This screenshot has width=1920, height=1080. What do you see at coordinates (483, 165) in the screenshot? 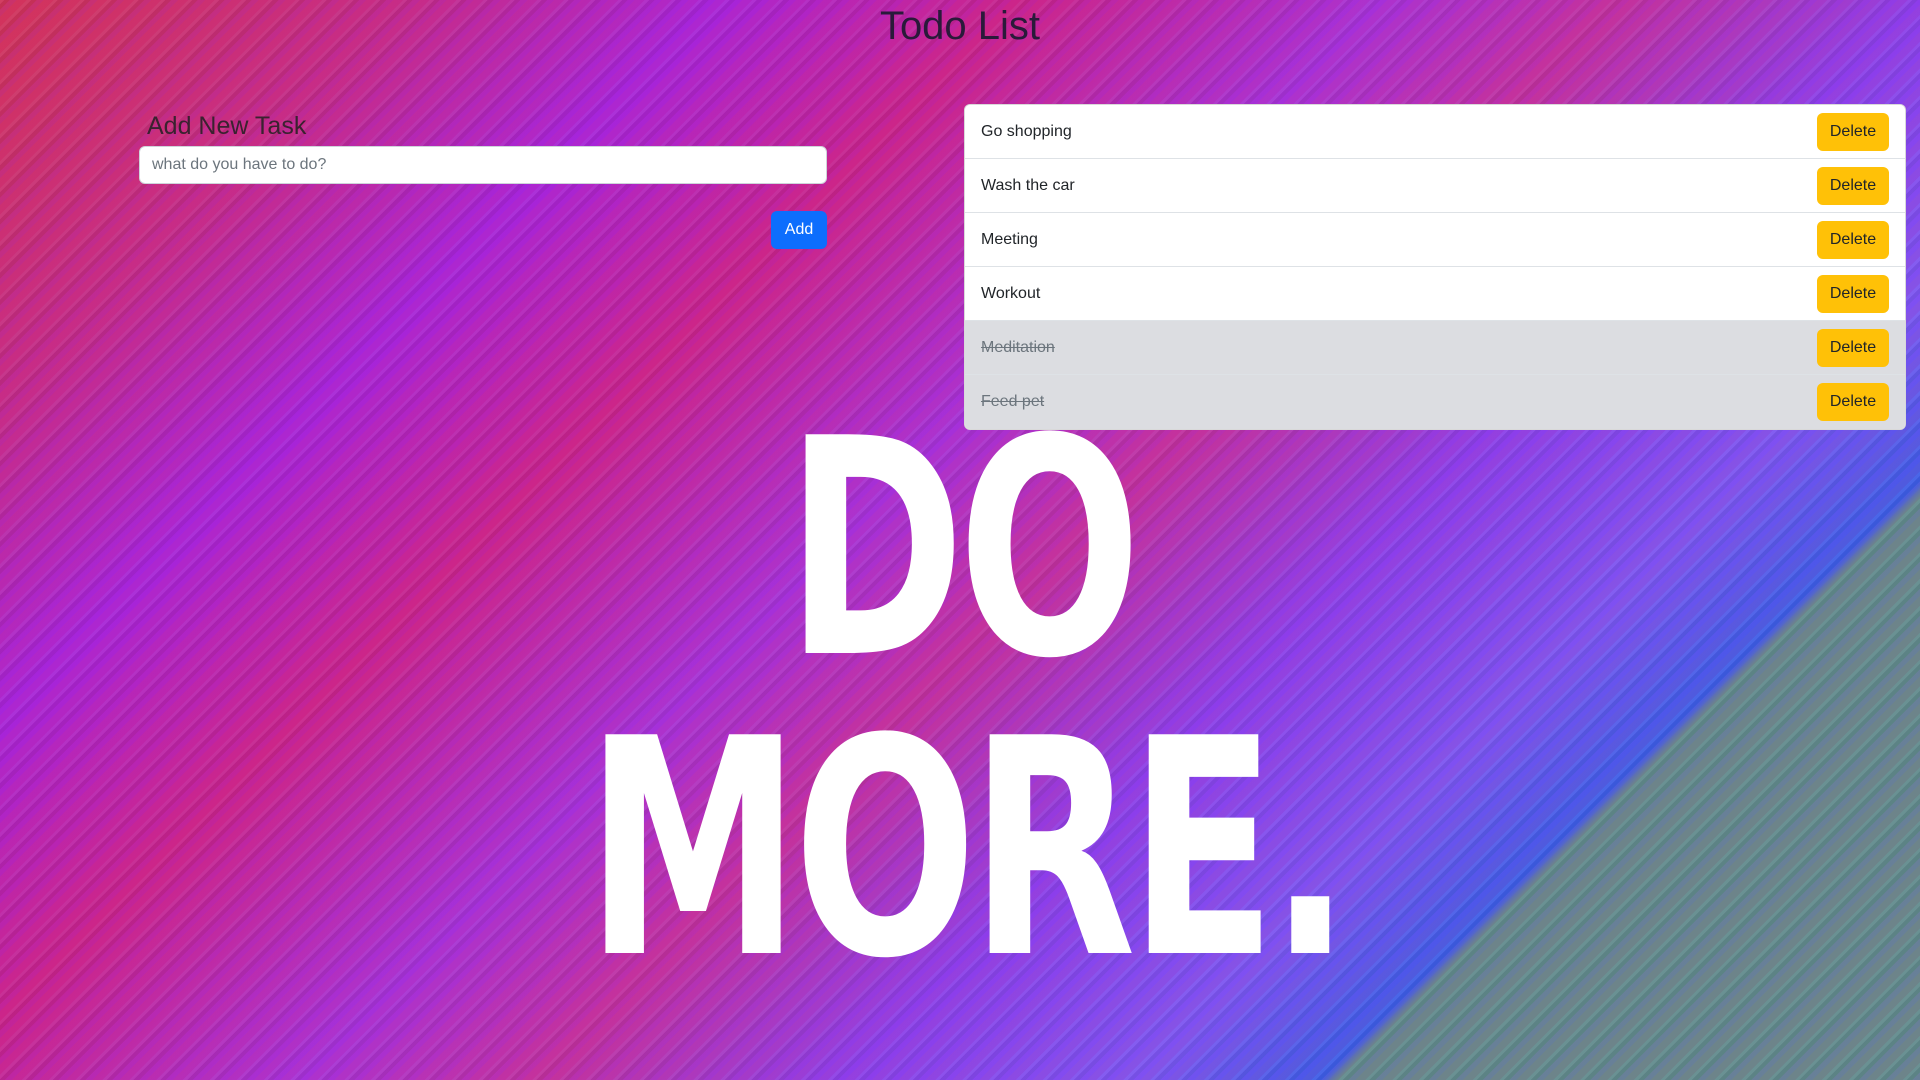
I see `task-input` at bounding box center [483, 165].